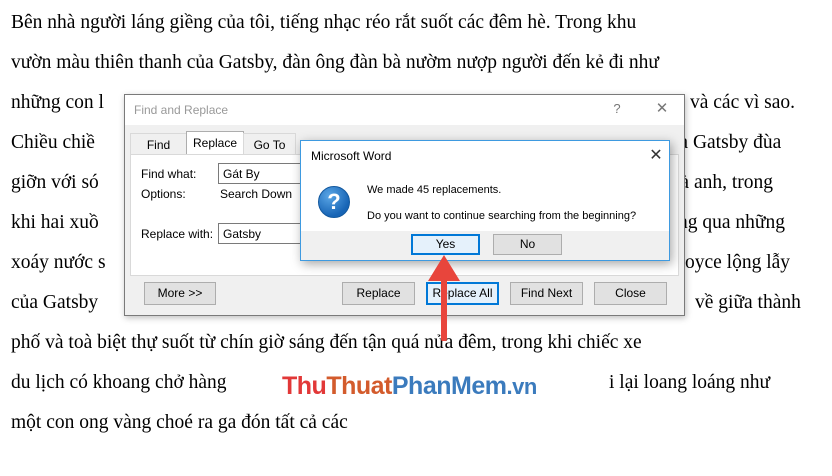 This screenshot has width=832, height=476. What do you see at coordinates (58, 262) in the screenshot?
I see `doc-line-7: xoáy nước s` at bounding box center [58, 262].